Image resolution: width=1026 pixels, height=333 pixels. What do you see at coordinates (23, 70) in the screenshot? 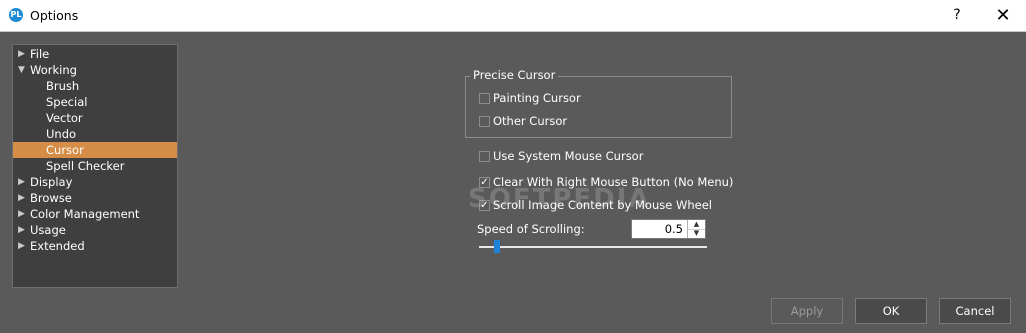
I see `expanded-arrow-icon: ▼` at bounding box center [23, 70].